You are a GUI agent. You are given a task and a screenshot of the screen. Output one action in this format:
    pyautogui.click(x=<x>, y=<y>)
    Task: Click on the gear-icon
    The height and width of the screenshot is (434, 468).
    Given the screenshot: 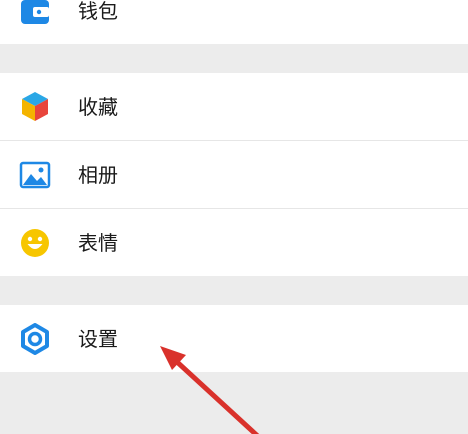 What is the action you would take?
    pyautogui.click(x=35, y=339)
    